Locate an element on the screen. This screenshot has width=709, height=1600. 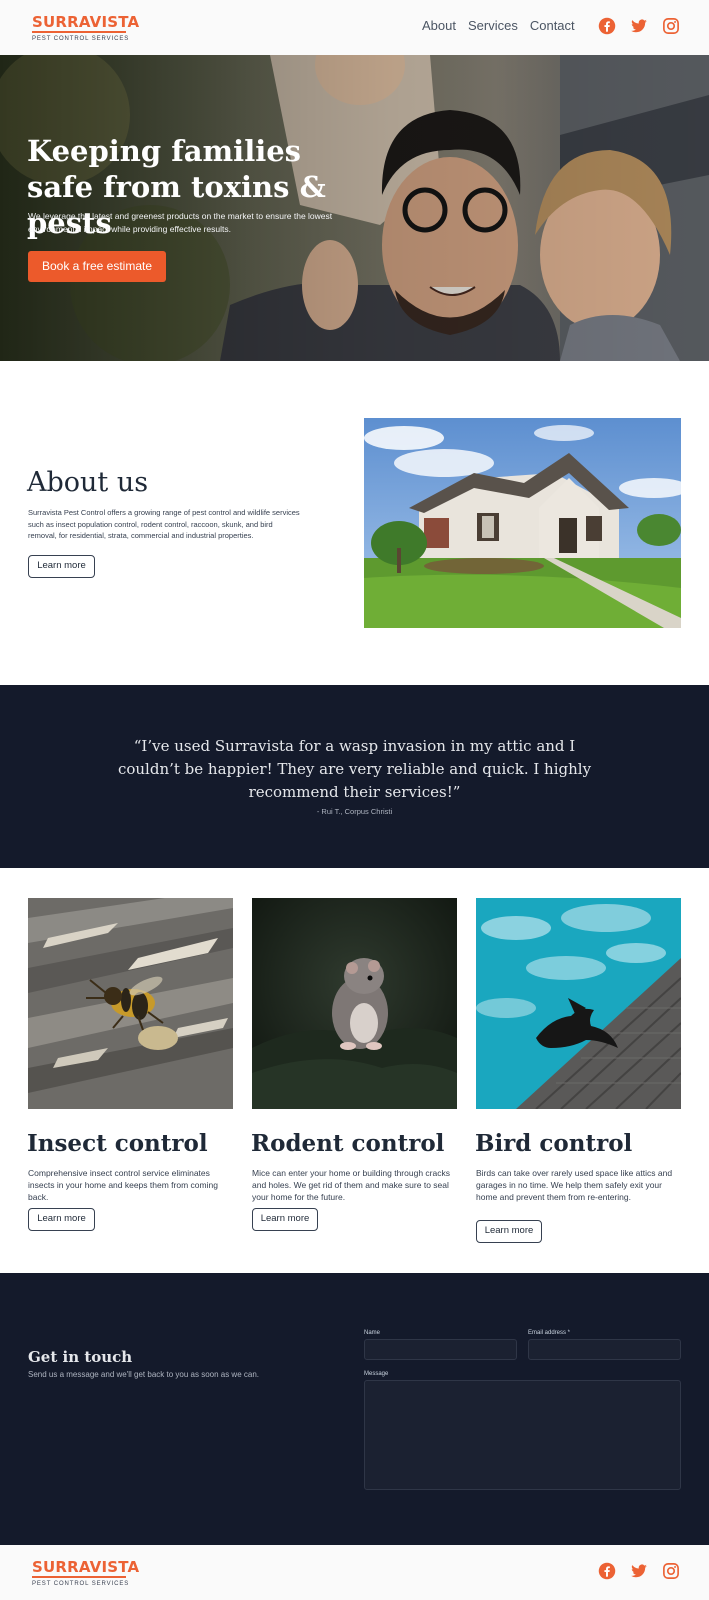
nav-link-about: About is located at coordinates (439, 25).